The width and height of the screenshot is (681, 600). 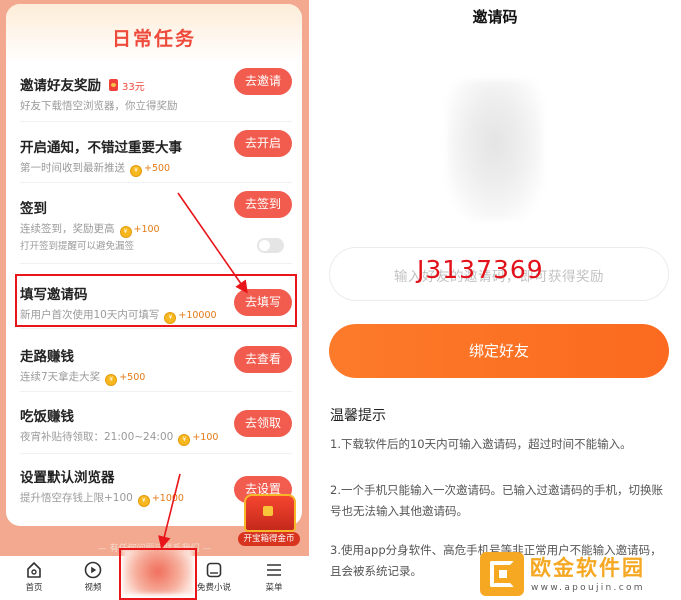 What do you see at coordinates (99, 106) in the screenshot?
I see `task-desc: 好友下载悟空浏览器，你立得奖励` at bounding box center [99, 106].